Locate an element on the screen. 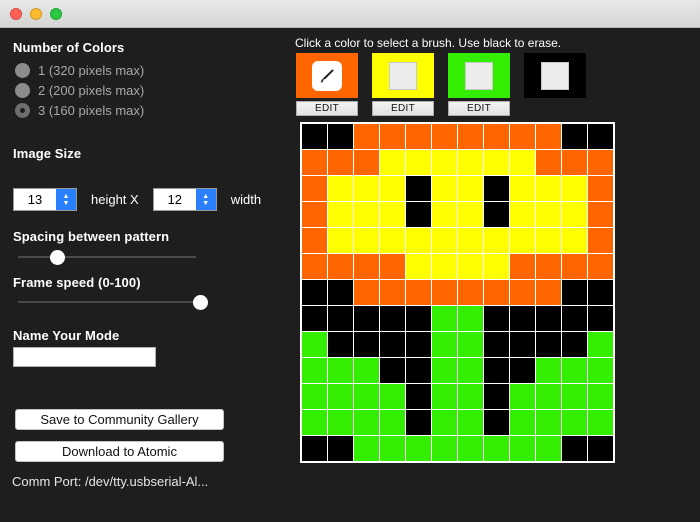  pixel-cell-r9-c9 is located at coordinates (548, 370).